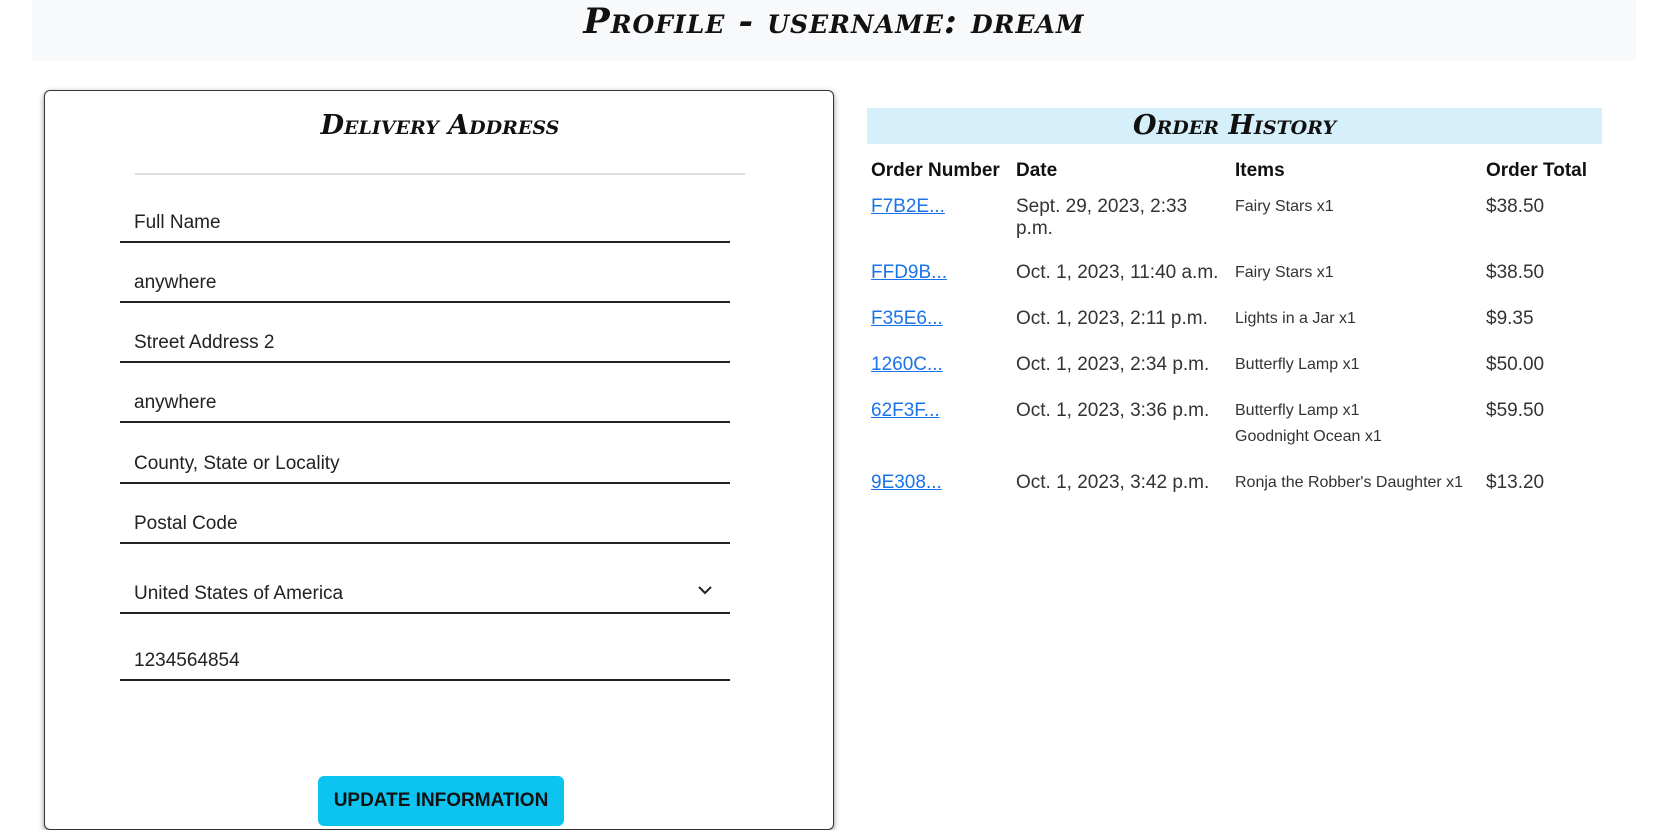 The image size is (1668, 830). Describe the element at coordinates (705, 590) in the screenshot. I see `chevron-down-icon` at that location.